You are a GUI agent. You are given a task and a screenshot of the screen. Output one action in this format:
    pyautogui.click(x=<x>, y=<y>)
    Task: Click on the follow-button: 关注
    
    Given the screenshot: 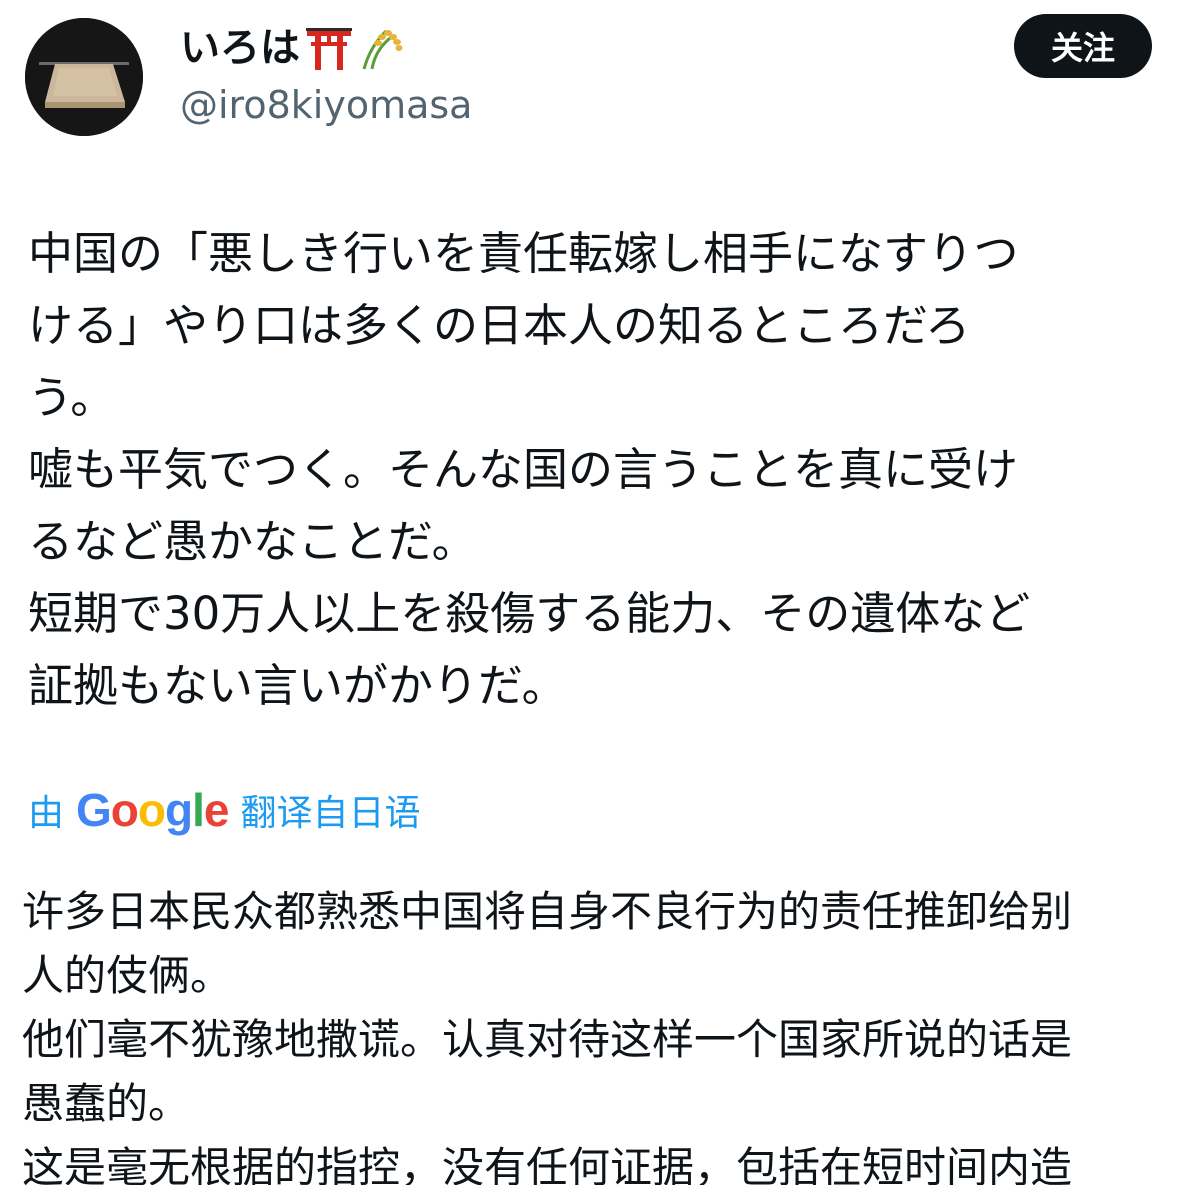 What is the action you would take?
    pyautogui.click(x=1083, y=46)
    